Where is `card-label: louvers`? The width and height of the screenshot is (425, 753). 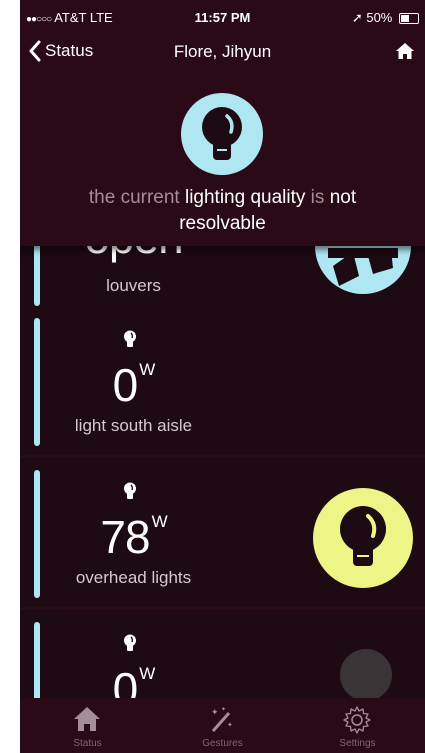 card-label: louvers is located at coordinates (133, 285).